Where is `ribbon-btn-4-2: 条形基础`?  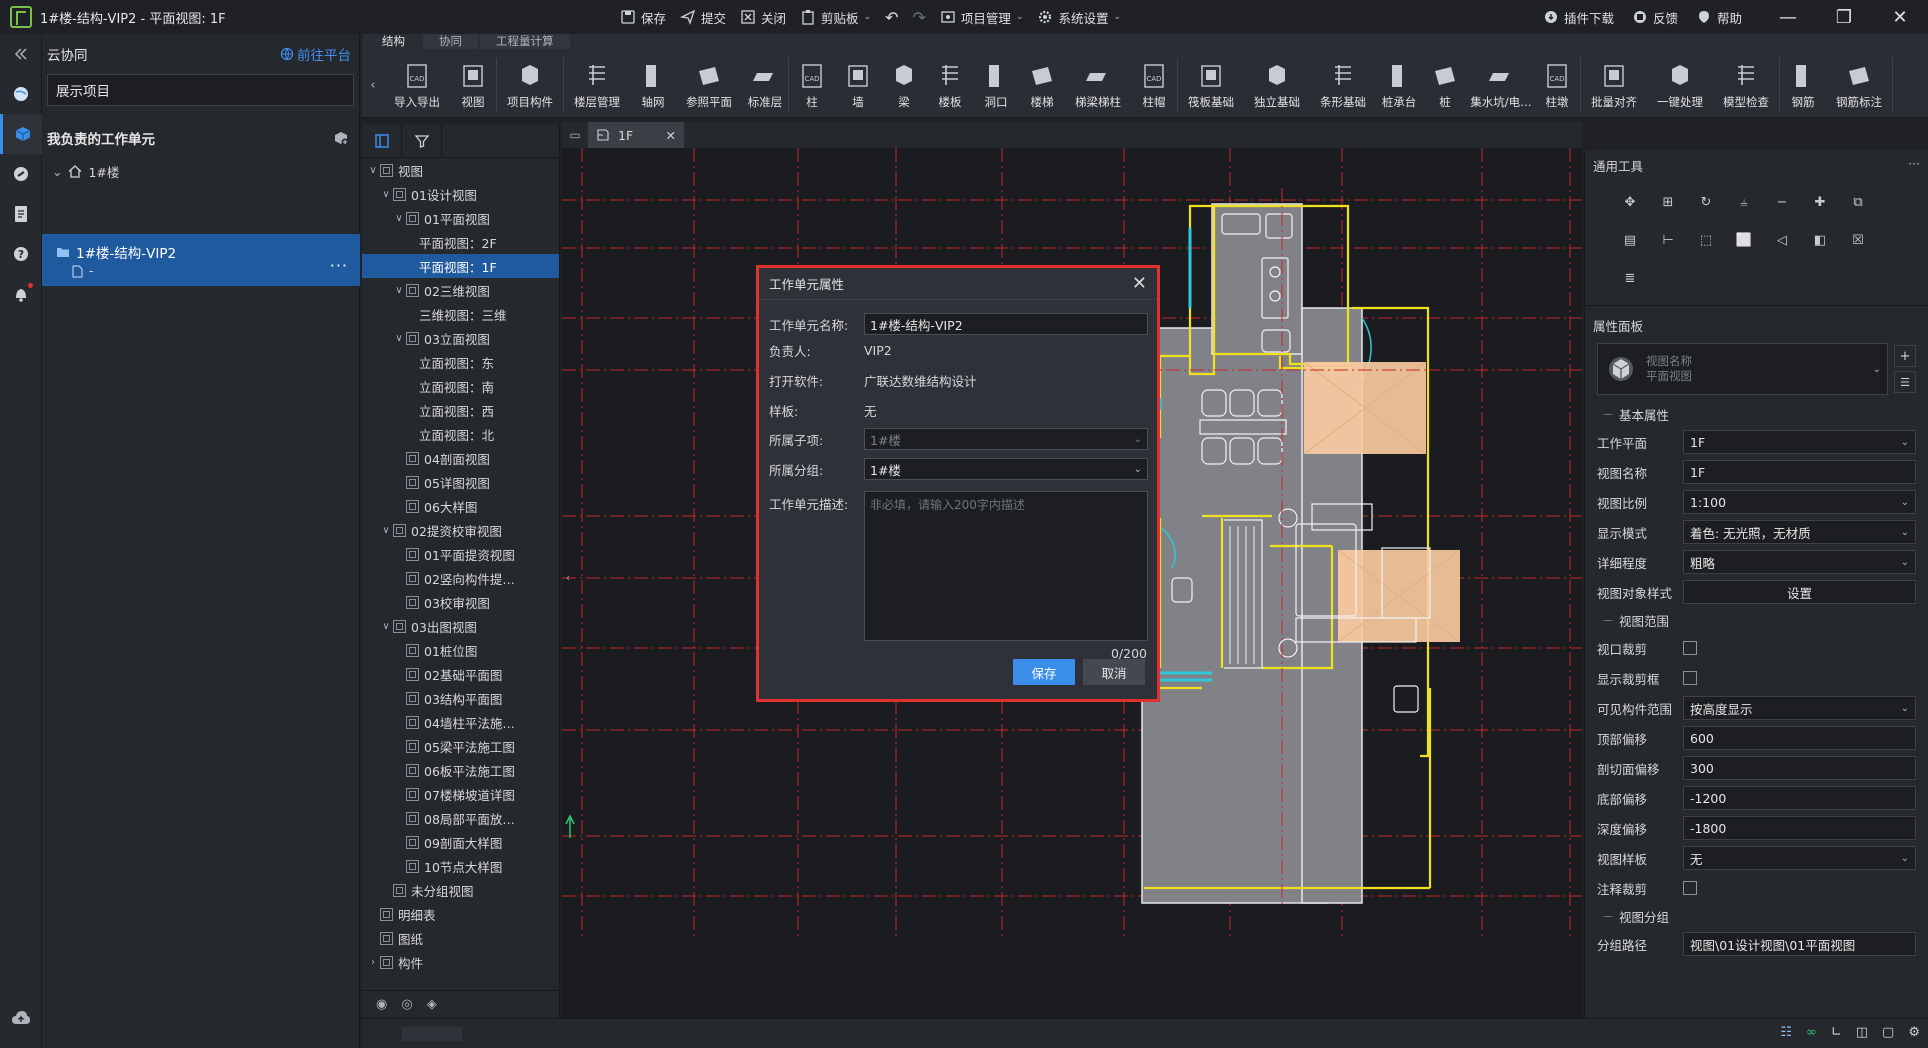 ribbon-btn-4-2: 条形基础 is located at coordinates (1343, 85).